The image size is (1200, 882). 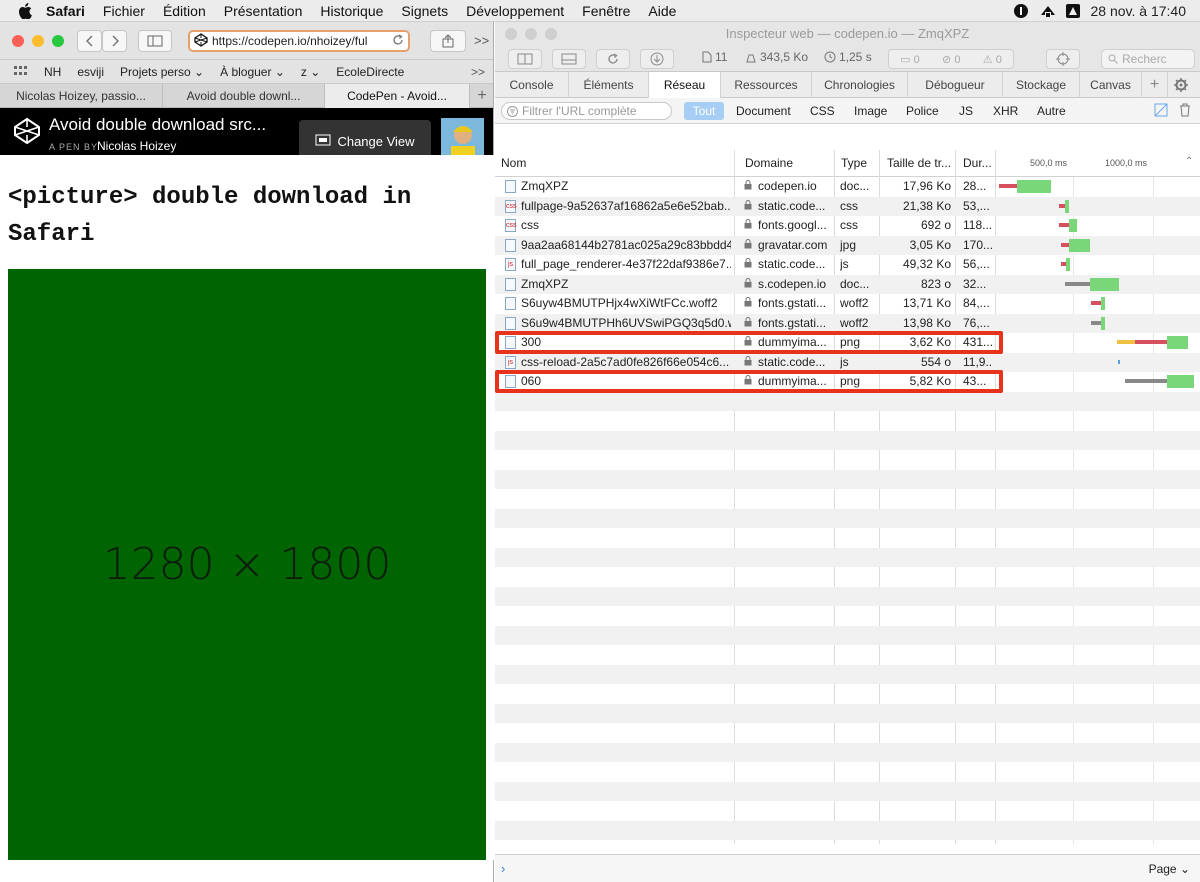 What do you see at coordinates (1181, 85) in the screenshot?
I see `settings-gear-icon` at bounding box center [1181, 85].